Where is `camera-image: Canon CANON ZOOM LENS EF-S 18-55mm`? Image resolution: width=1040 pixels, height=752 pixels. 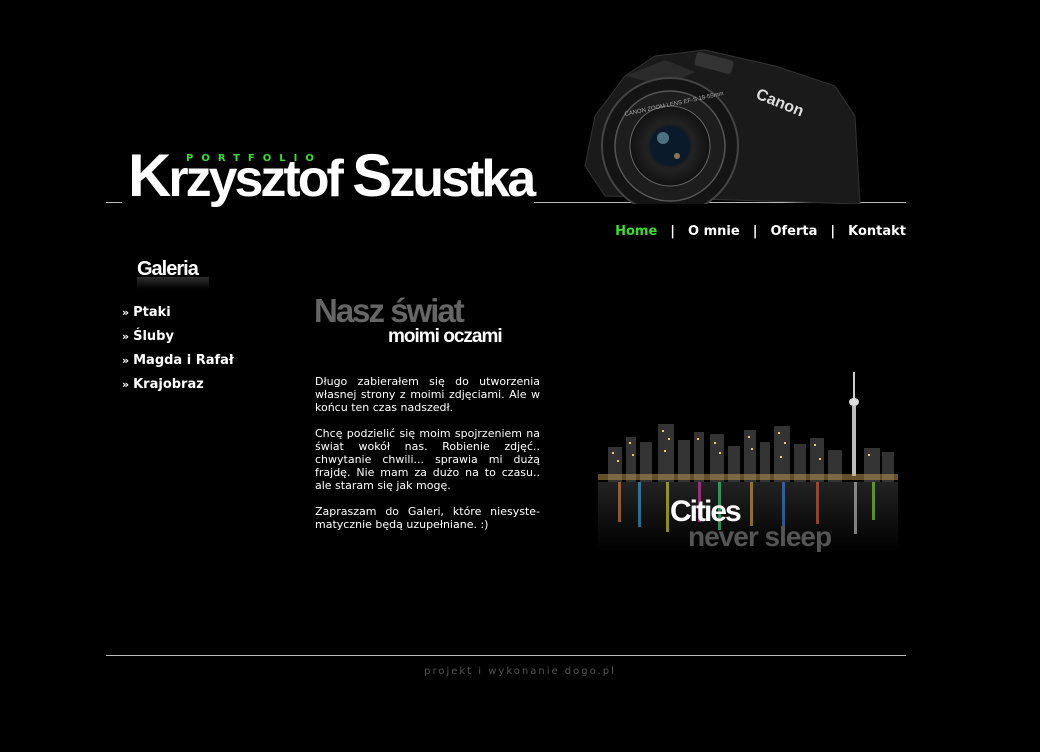 camera-image: Canon CANON ZOOM LENS EF-S 18-55mm is located at coordinates (722, 126).